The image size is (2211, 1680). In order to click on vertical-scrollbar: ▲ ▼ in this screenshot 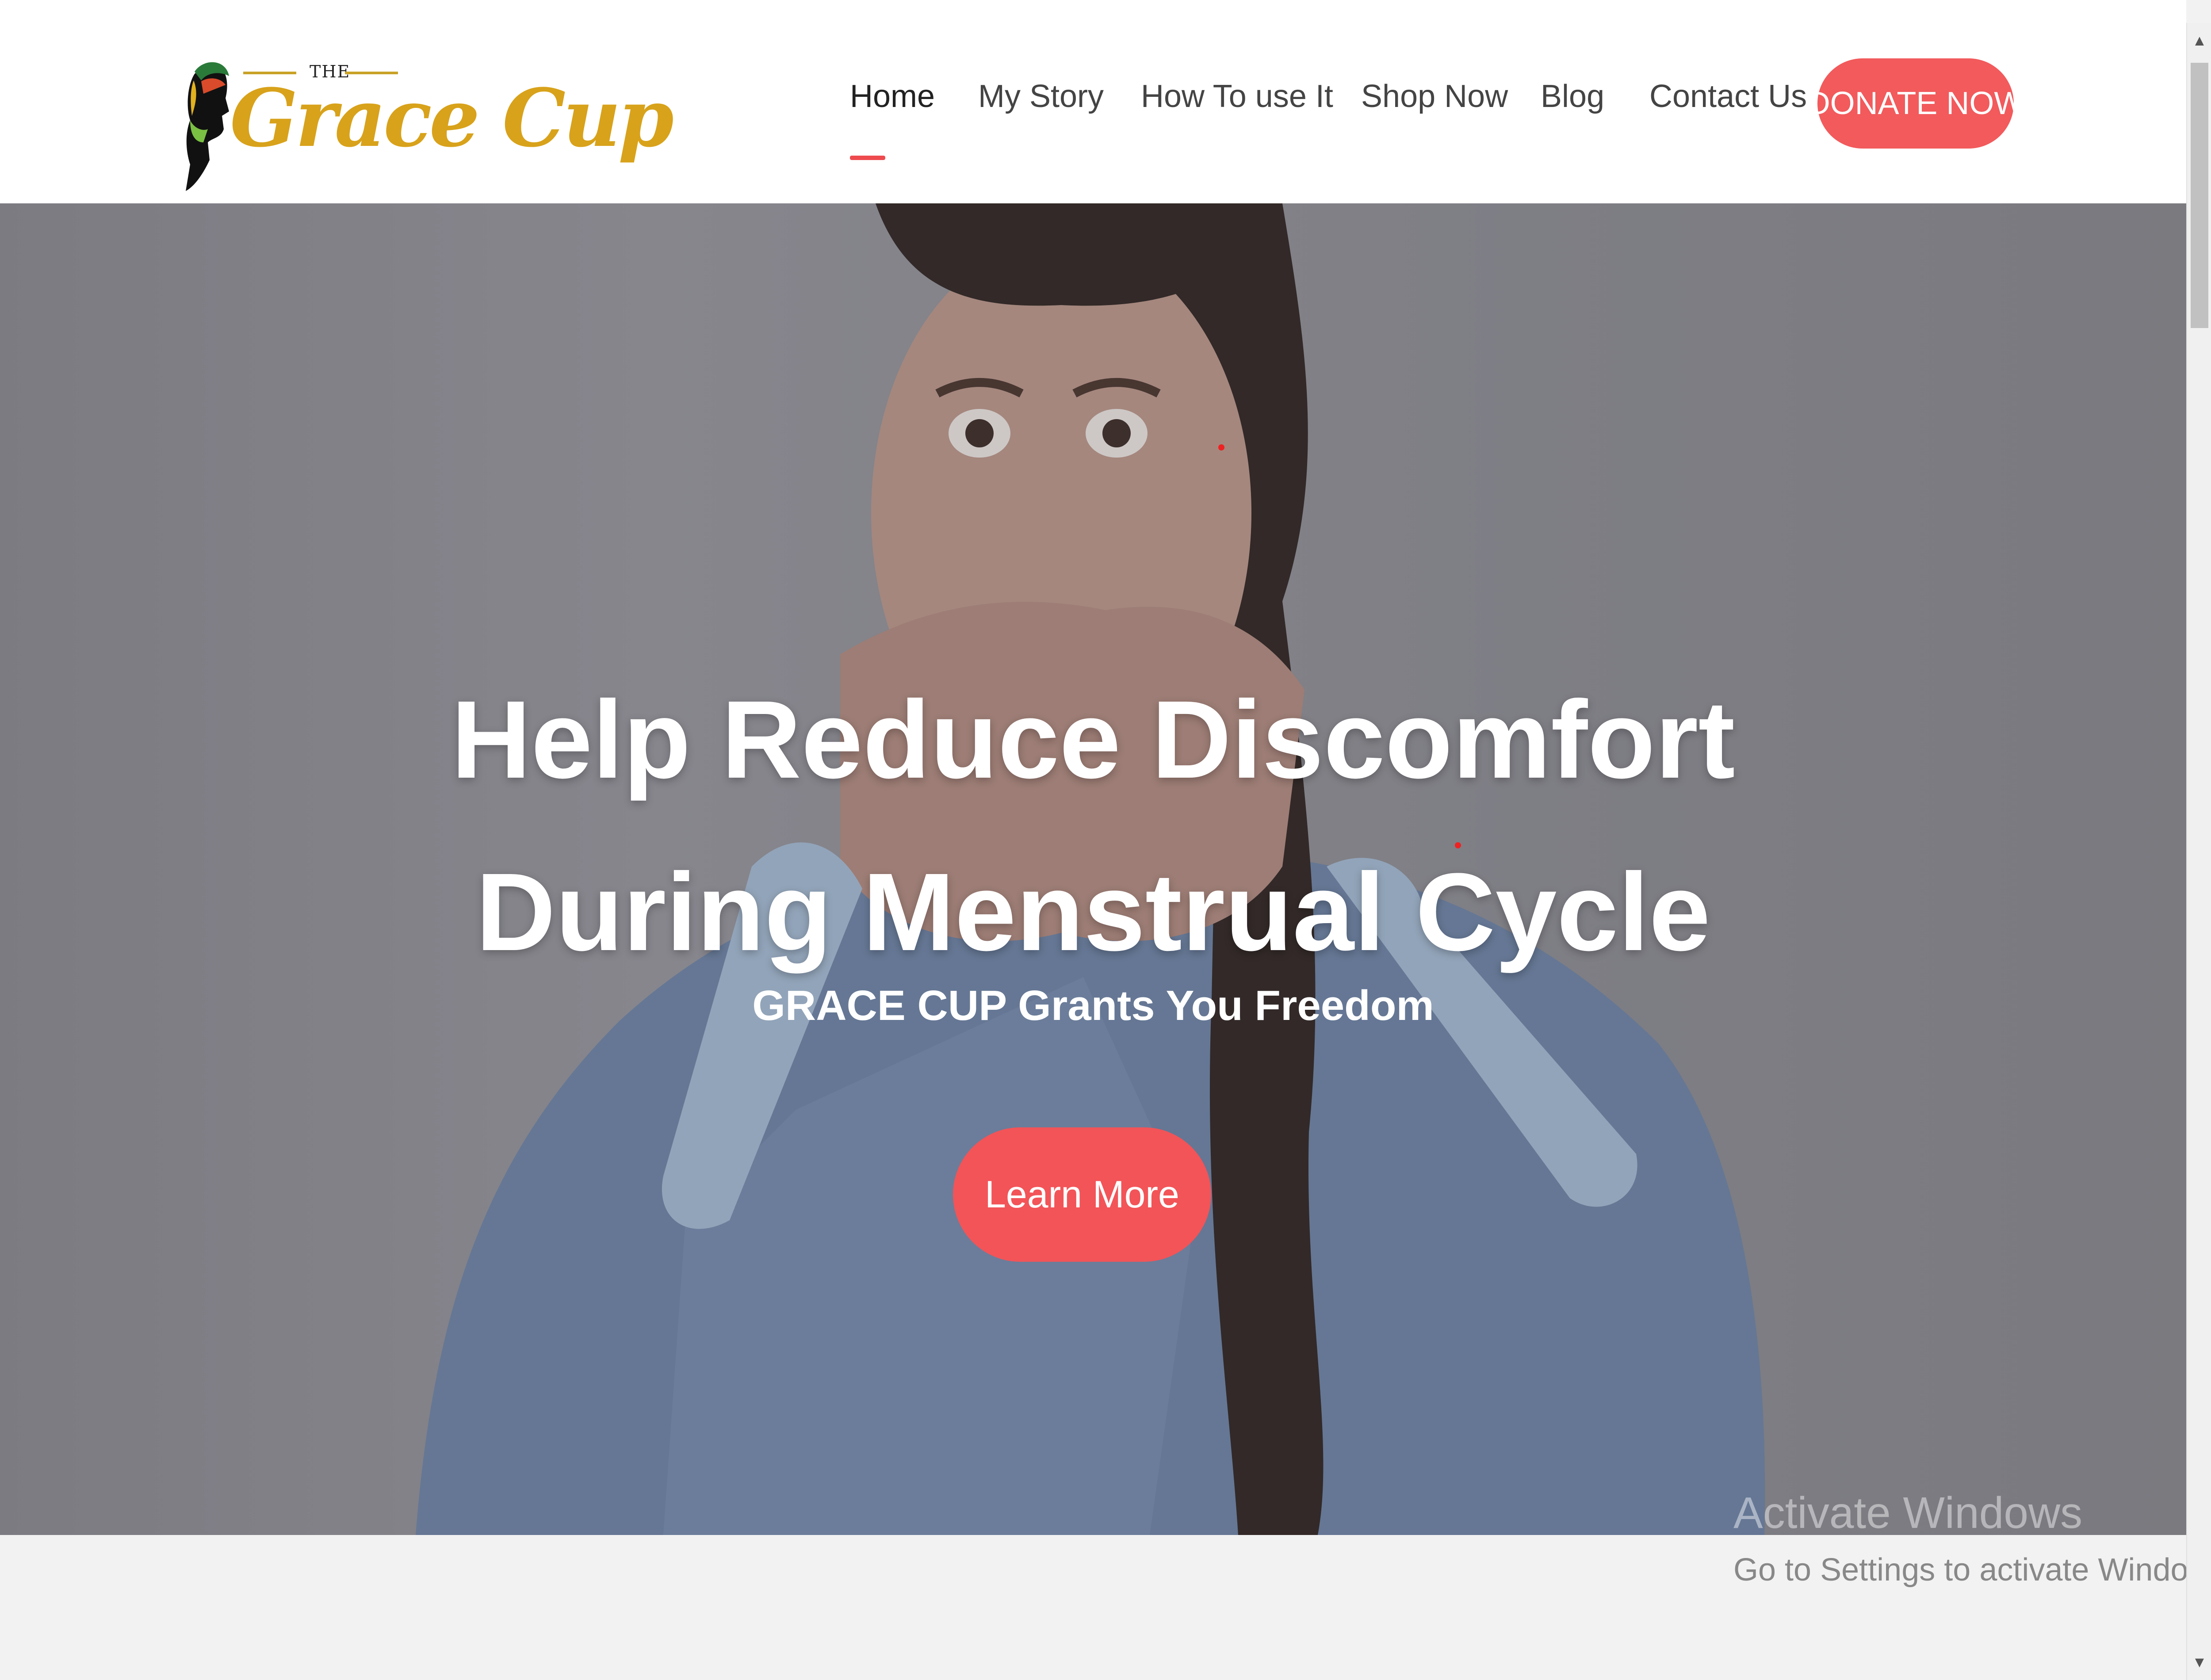, I will do `click(2198, 851)`.